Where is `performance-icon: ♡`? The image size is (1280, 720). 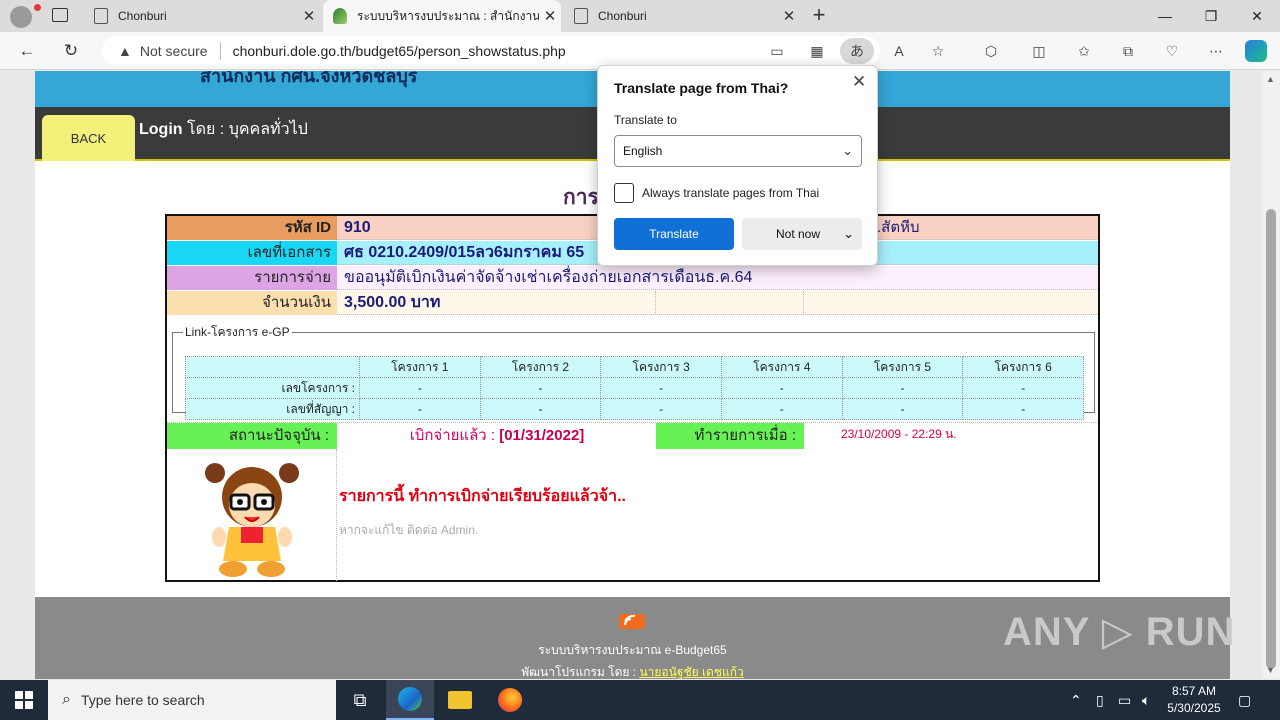
performance-icon: ♡ is located at coordinates (1172, 51).